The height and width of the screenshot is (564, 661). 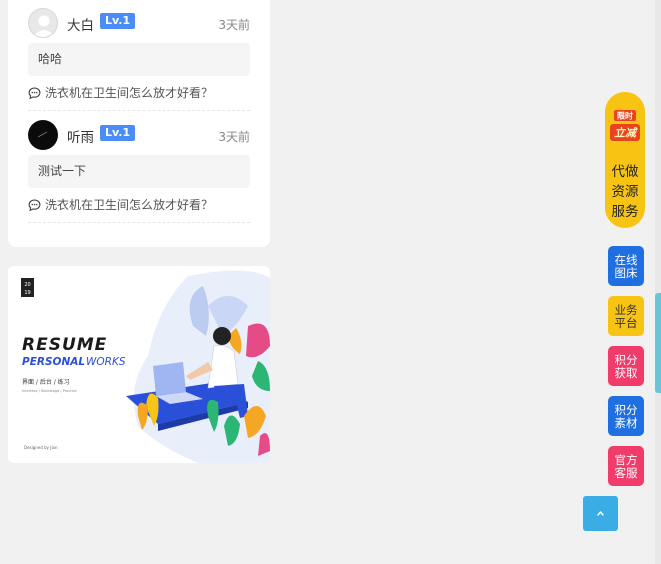 What do you see at coordinates (46, 382) in the screenshot?
I see `banner-tagline: 界面 / 后台 / 练习` at bounding box center [46, 382].